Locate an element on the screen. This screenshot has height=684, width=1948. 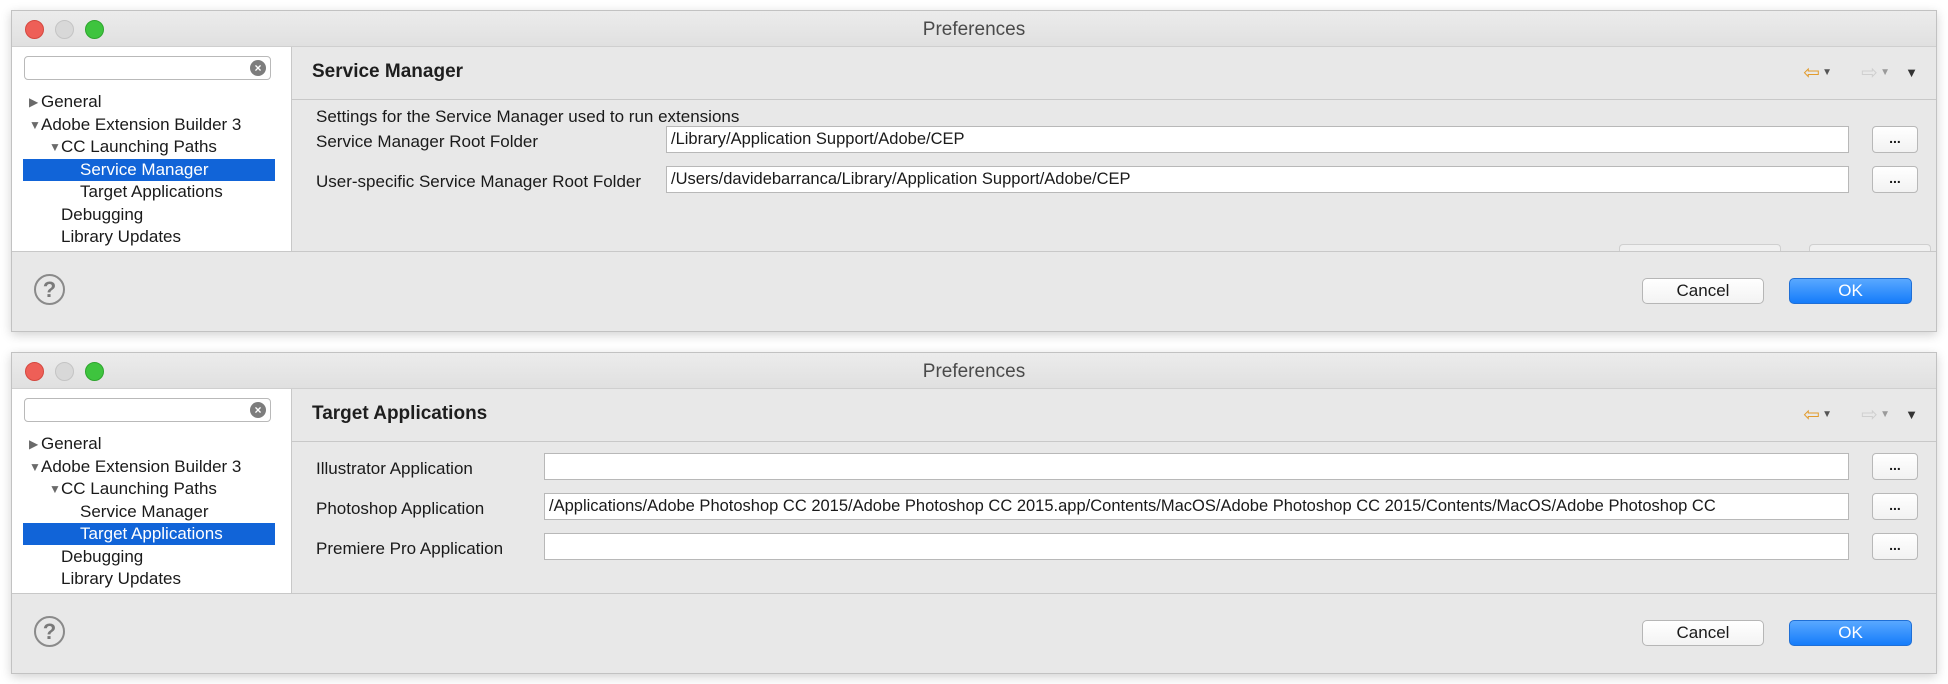
field-label: Illustrator Application is located at coordinates (394, 468).